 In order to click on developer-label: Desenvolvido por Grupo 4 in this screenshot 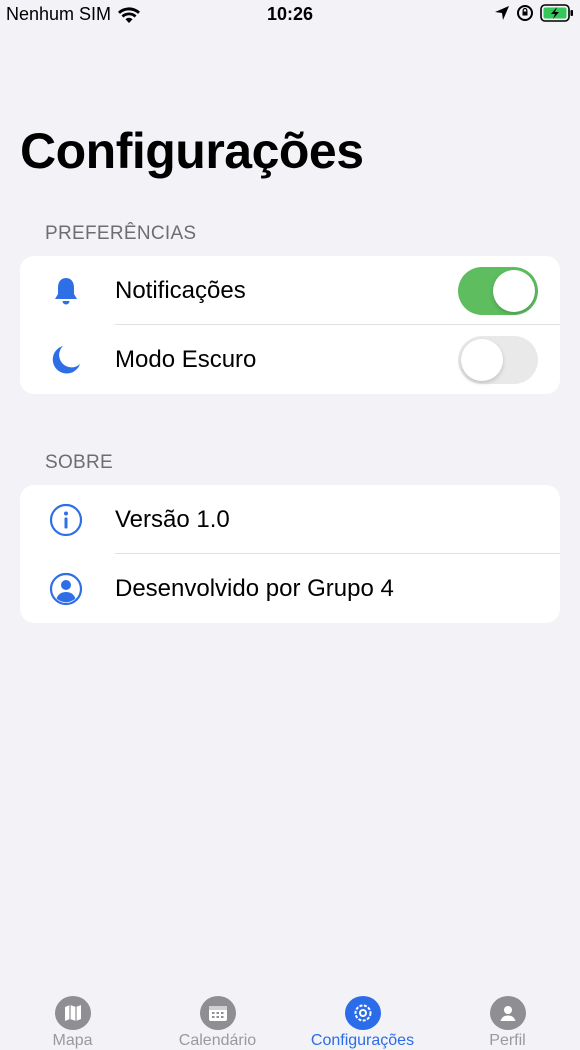, I will do `click(254, 588)`.